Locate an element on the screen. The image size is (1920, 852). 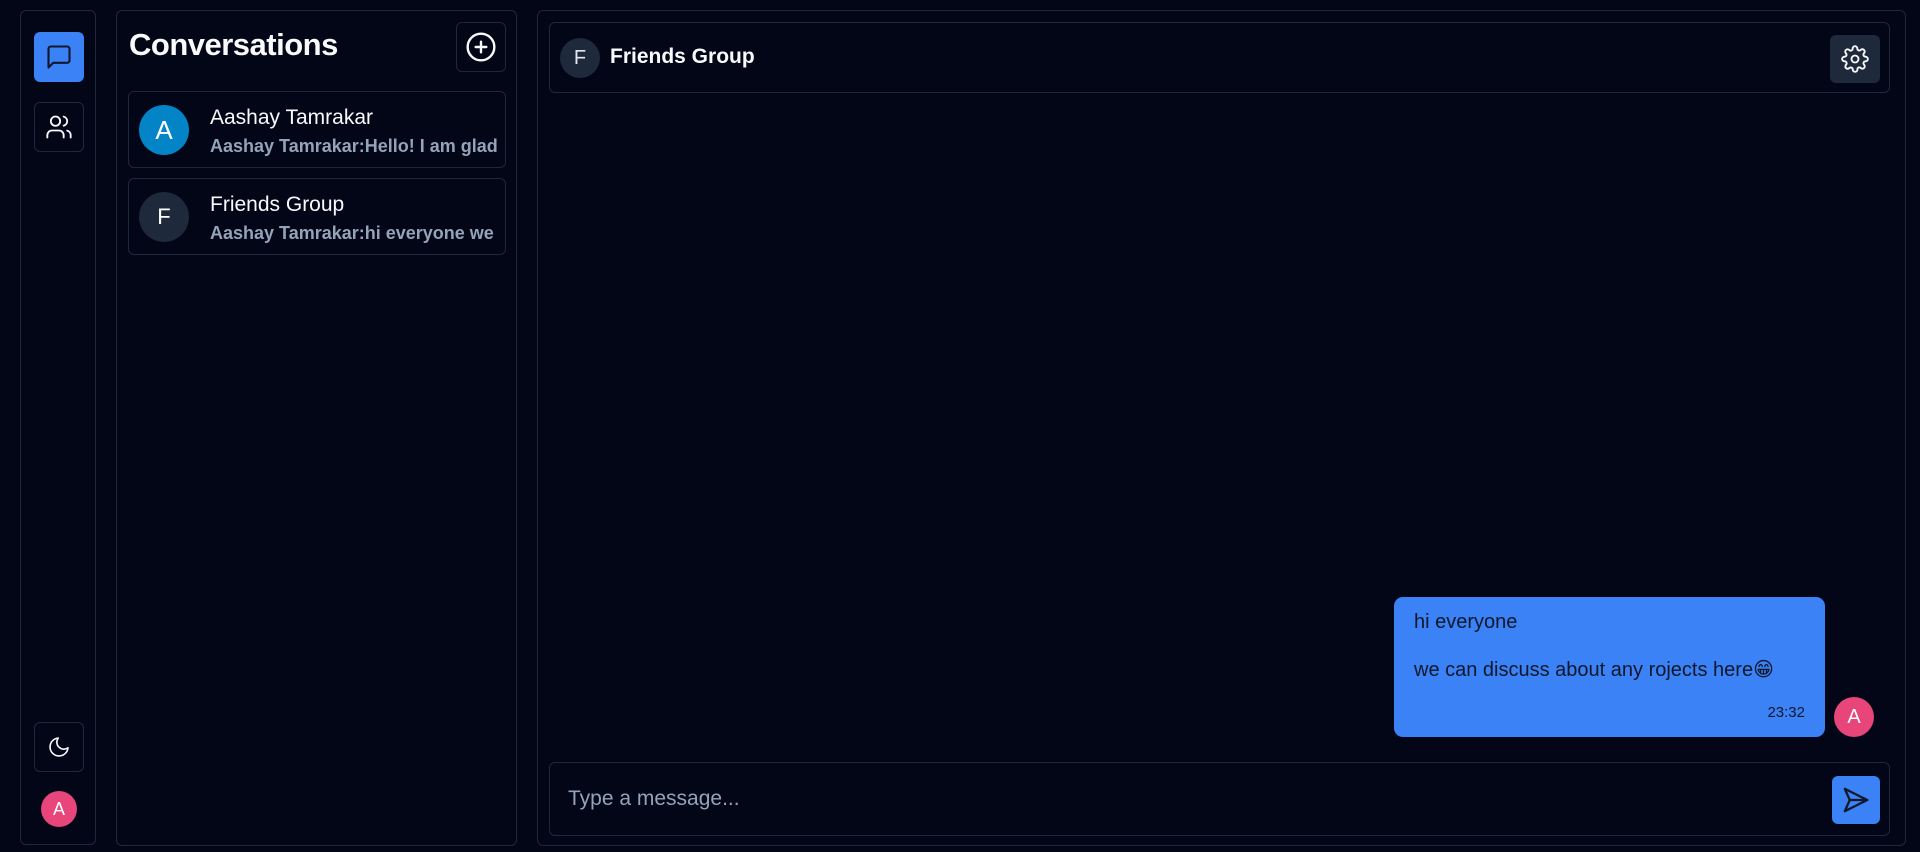
theme-toggle-button is located at coordinates (59, 747).